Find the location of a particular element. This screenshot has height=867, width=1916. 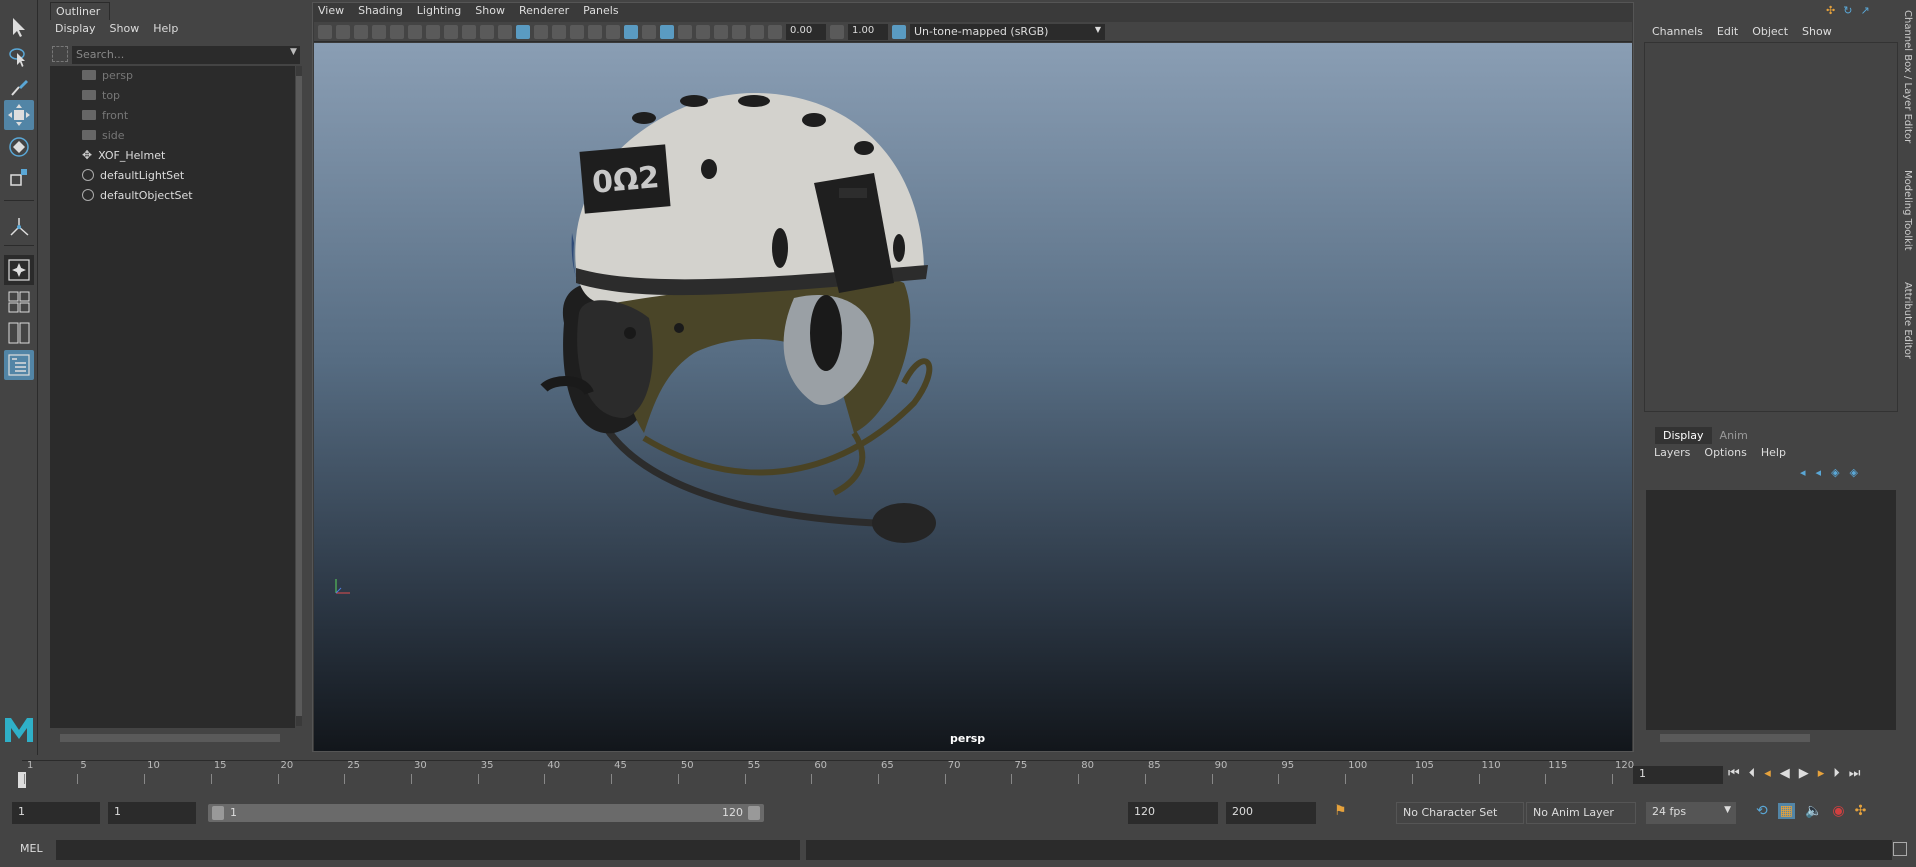

select-tool-icon is located at coordinates (19, 27).